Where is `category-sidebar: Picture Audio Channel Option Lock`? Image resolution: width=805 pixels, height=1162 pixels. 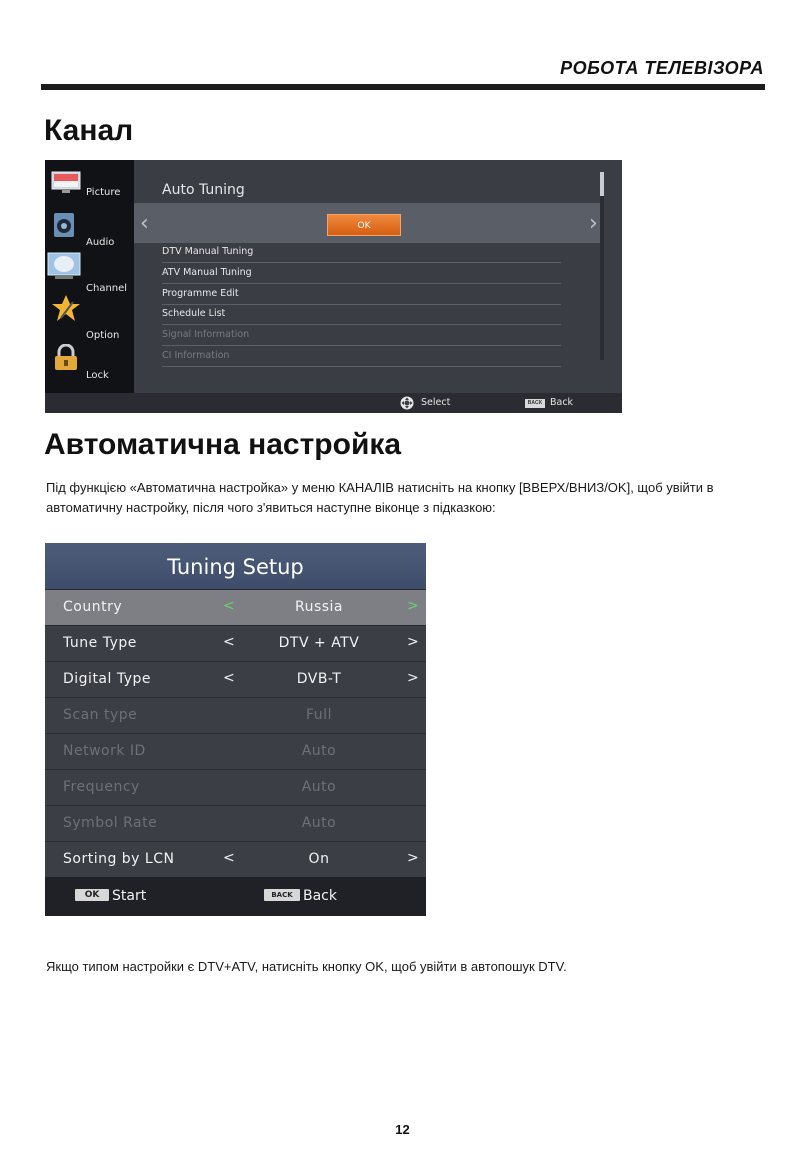
category-sidebar: Picture Audio Channel Option Lock is located at coordinates (89, 276).